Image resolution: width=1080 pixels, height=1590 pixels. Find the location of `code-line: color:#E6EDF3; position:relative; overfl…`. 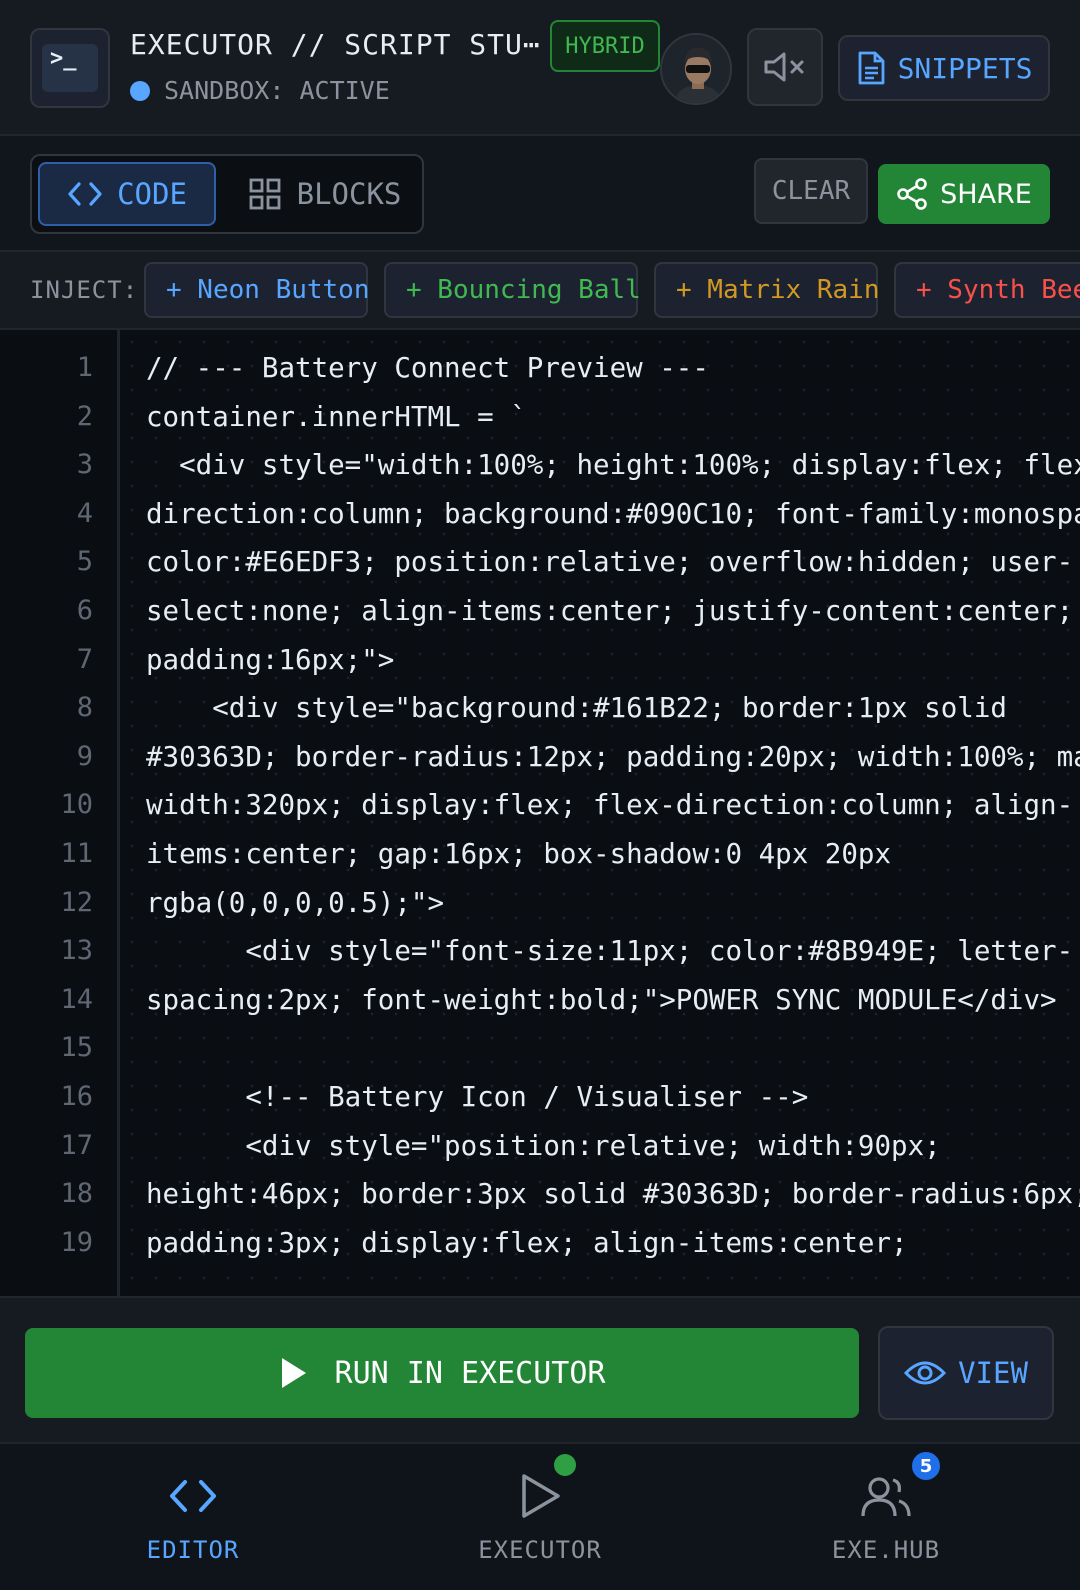

code-line: color:#E6EDF3; position:relative; overfl… is located at coordinates (609, 562).